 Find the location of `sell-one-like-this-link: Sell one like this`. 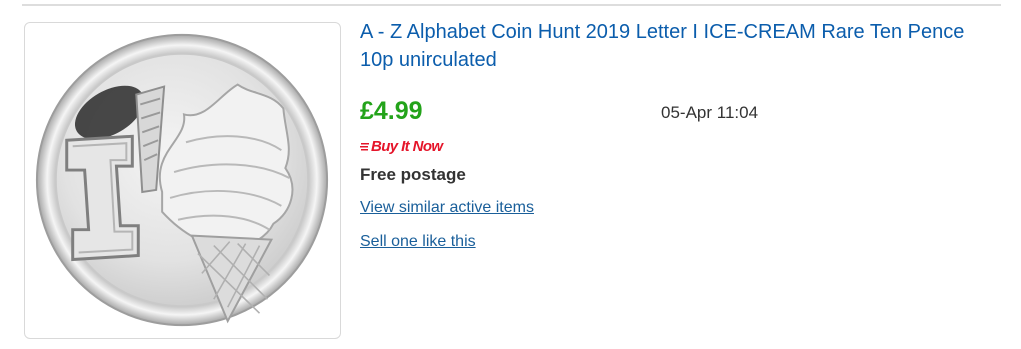

sell-one-like-this-link: Sell one like this is located at coordinates (418, 242).